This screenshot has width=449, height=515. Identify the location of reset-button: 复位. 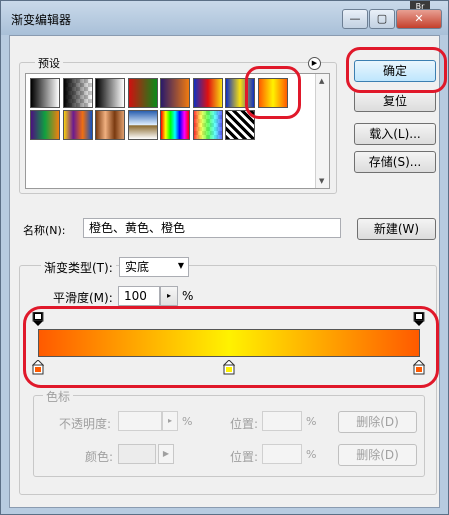
(395, 101).